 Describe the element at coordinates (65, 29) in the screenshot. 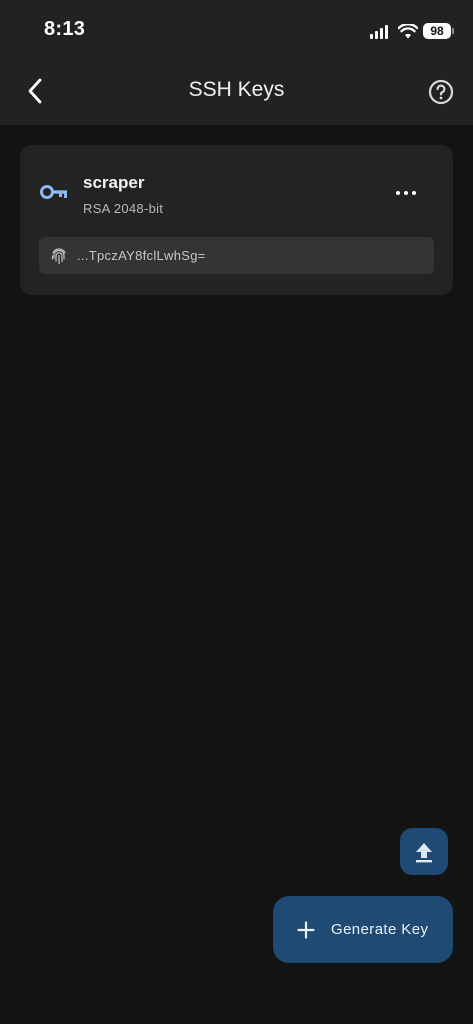

I see `status-time: 8:13` at that location.